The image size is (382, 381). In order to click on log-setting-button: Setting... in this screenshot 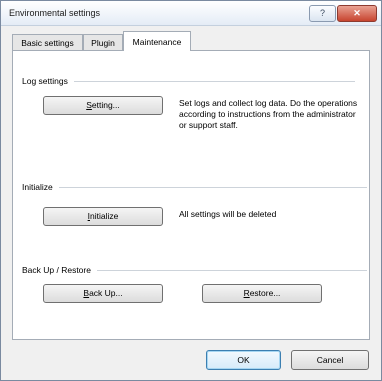, I will do `click(103, 105)`.